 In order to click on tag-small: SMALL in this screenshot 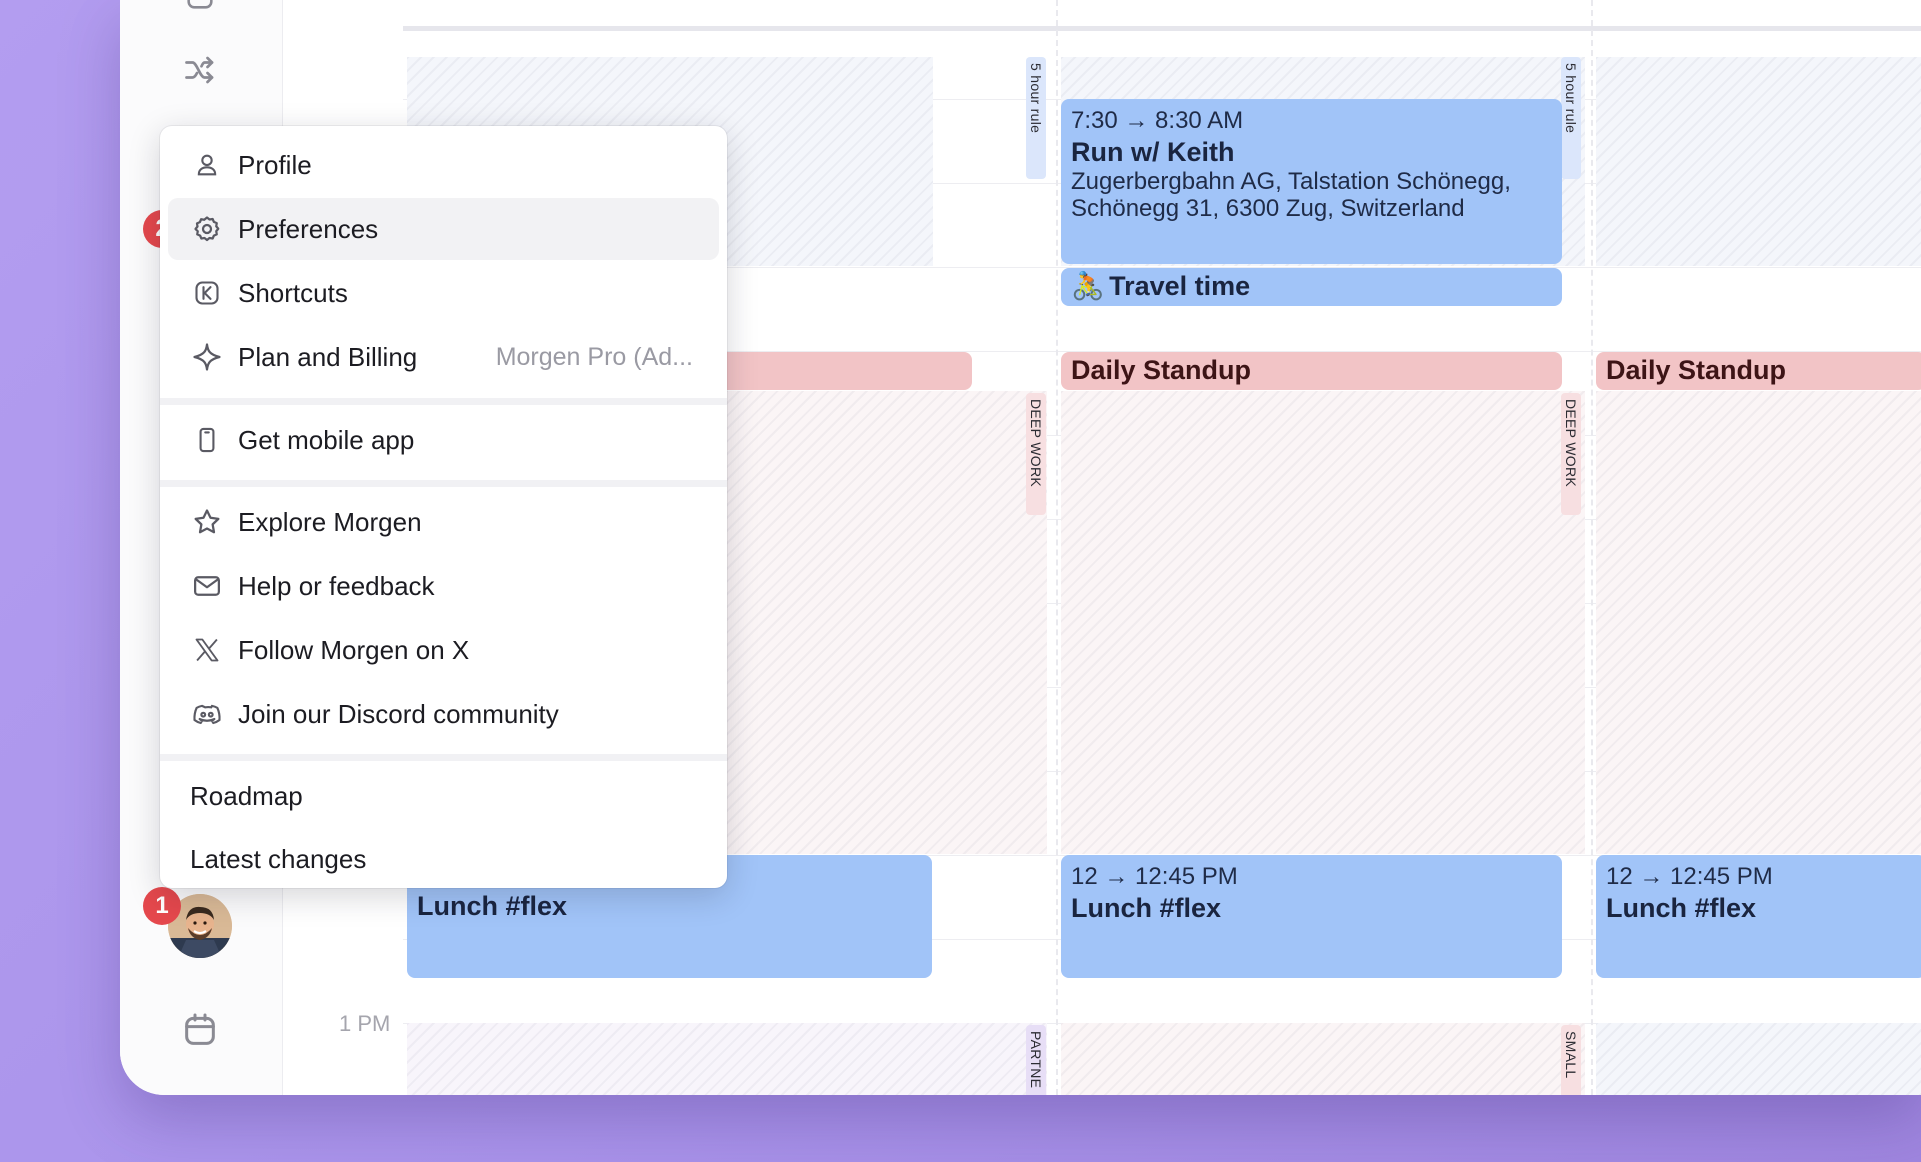, I will do `click(1571, 1060)`.